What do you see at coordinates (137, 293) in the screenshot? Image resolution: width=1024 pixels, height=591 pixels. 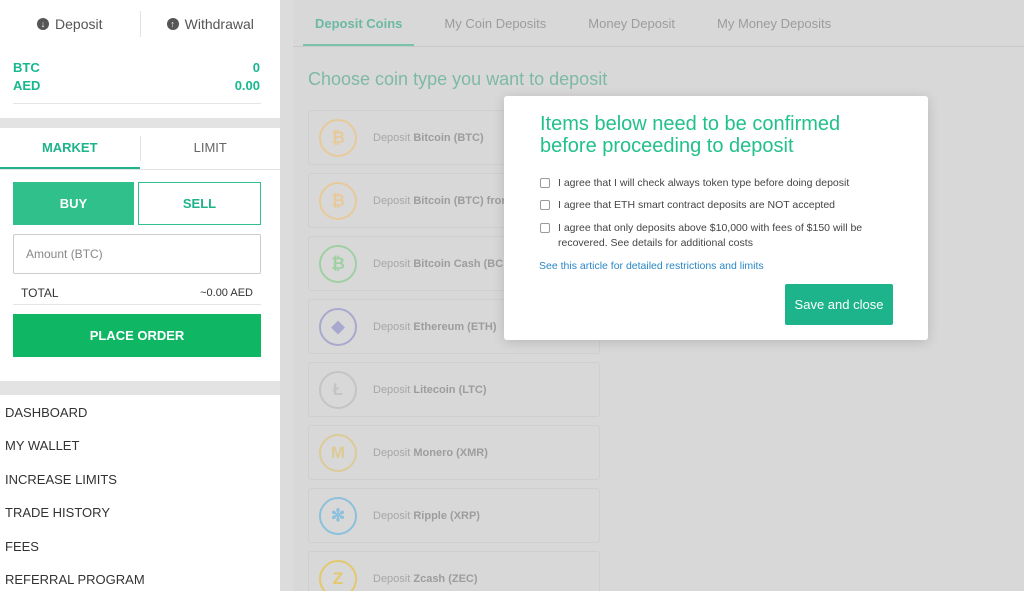 I see `total-row: TOTAL ~0.00 AED` at bounding box center [137, 293].